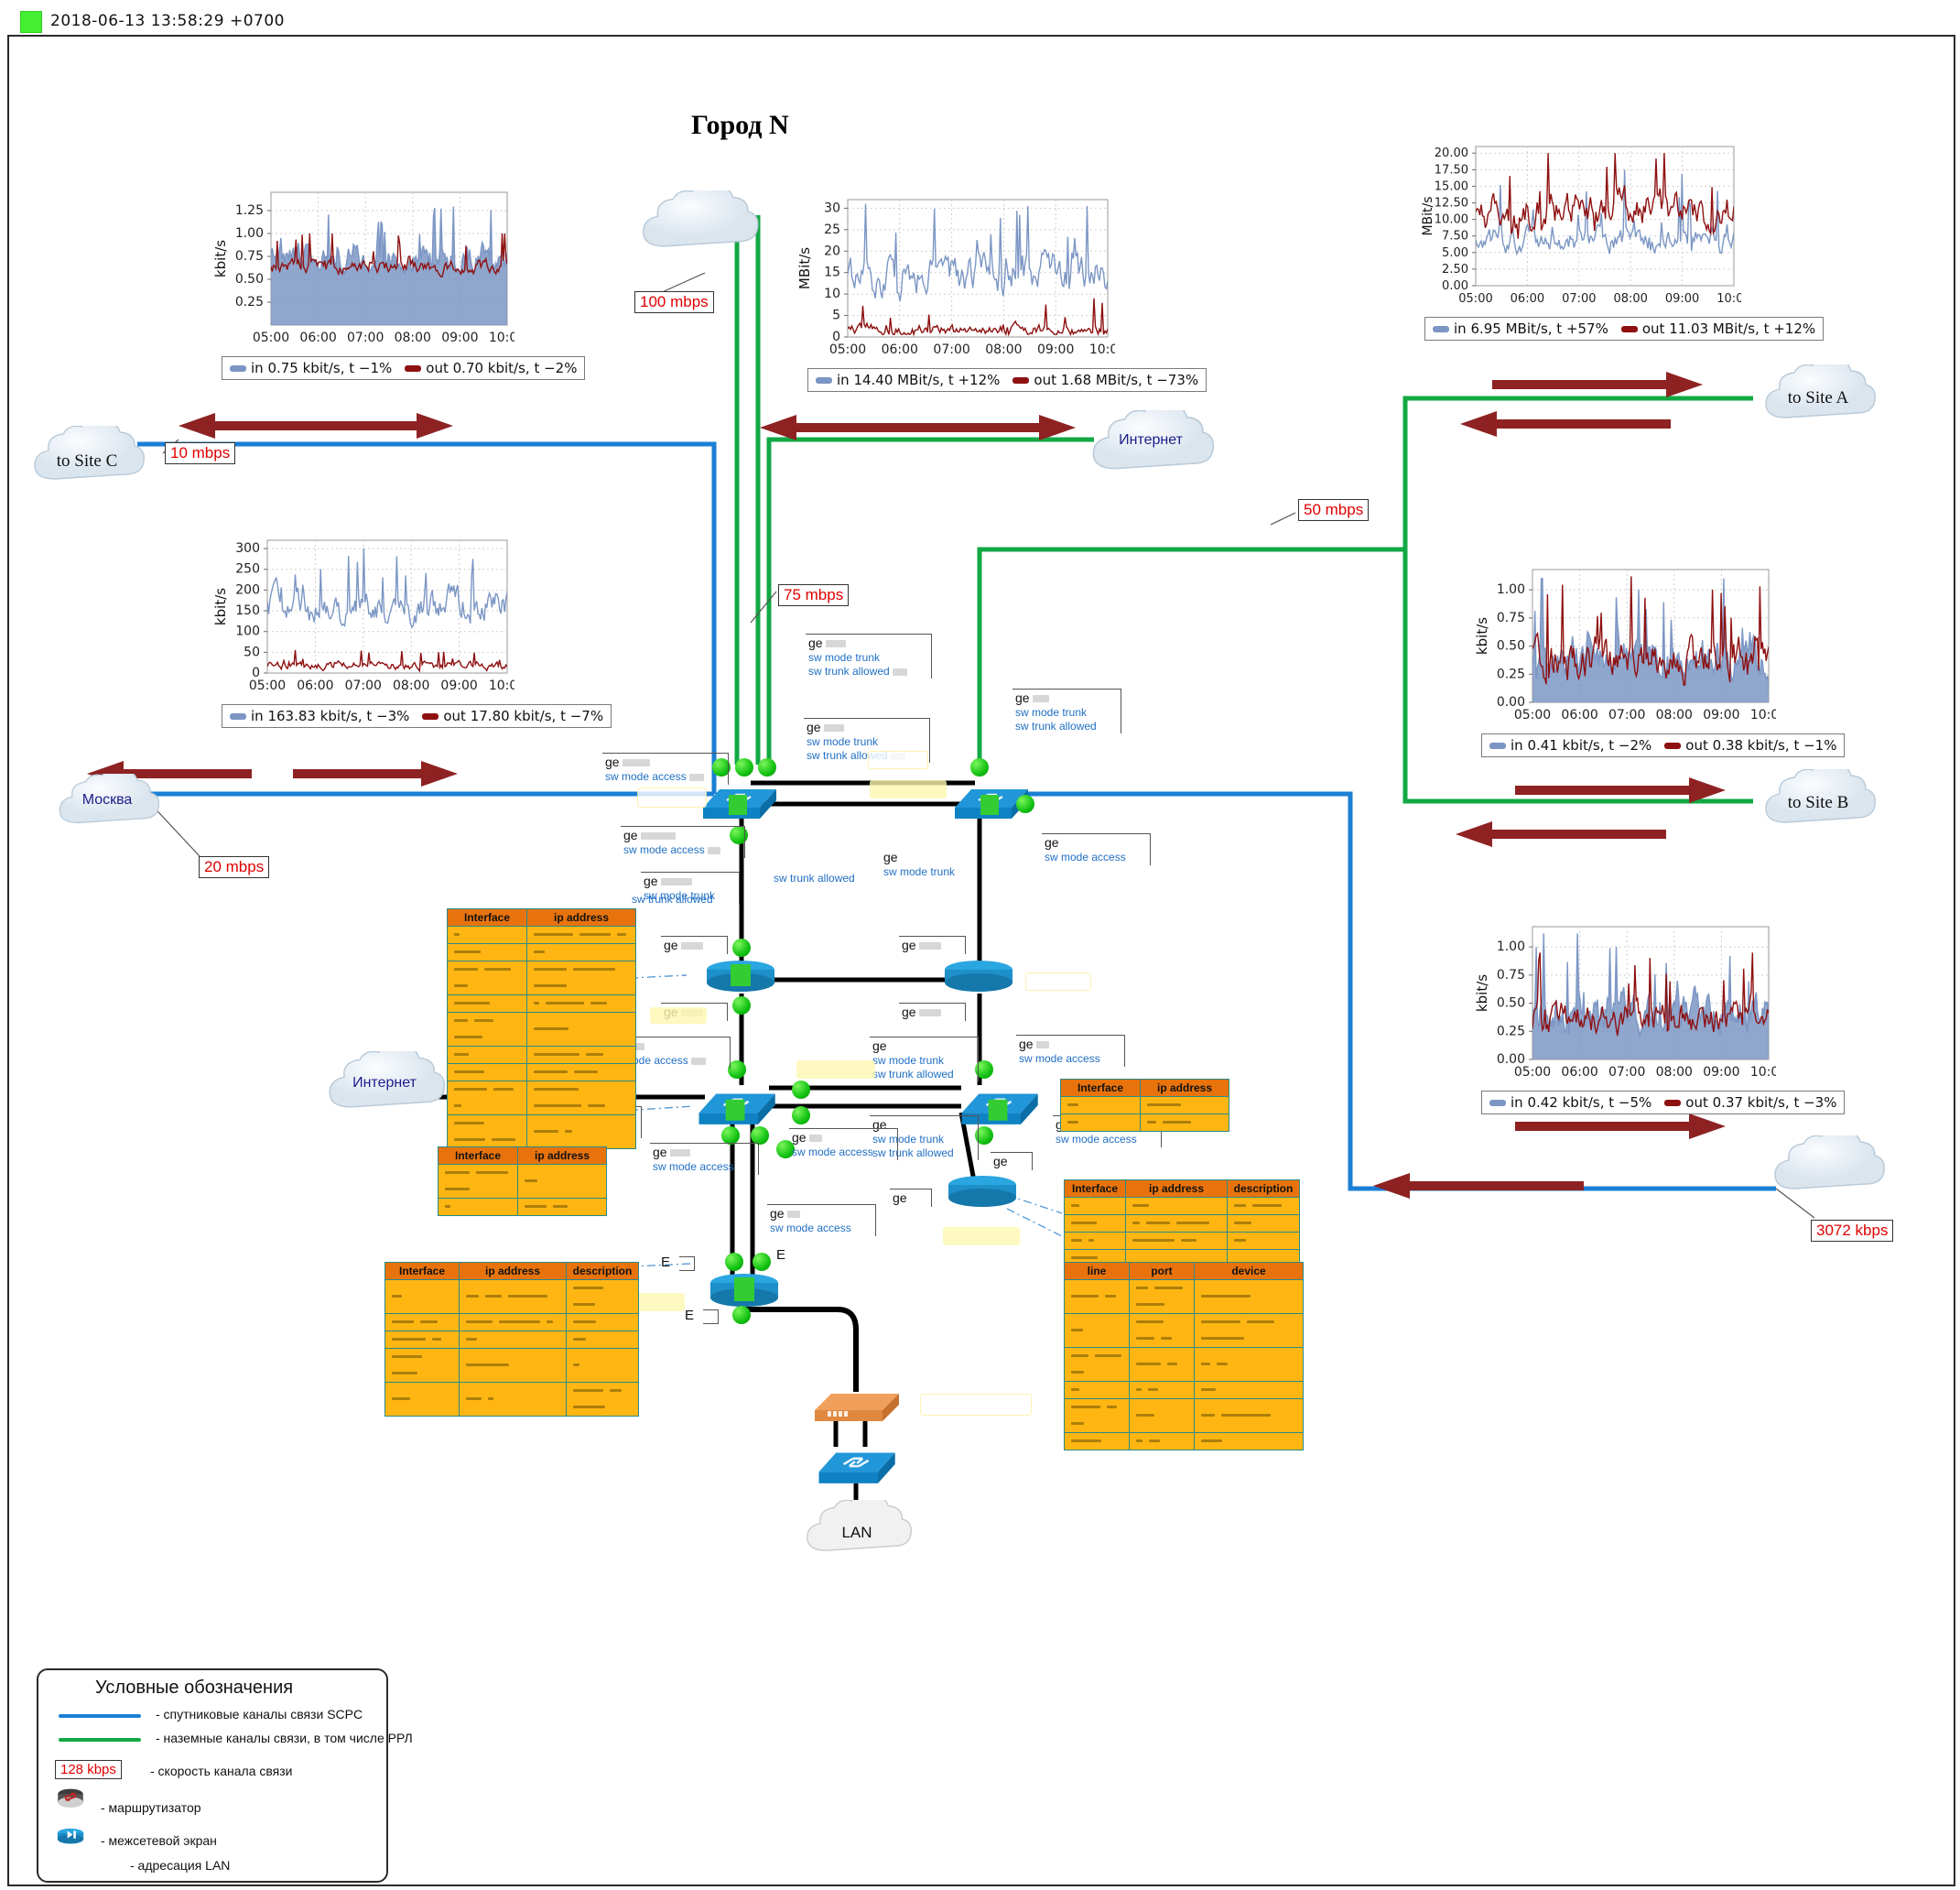  I want to click on callout-c22: ge, so click(911, 1198).